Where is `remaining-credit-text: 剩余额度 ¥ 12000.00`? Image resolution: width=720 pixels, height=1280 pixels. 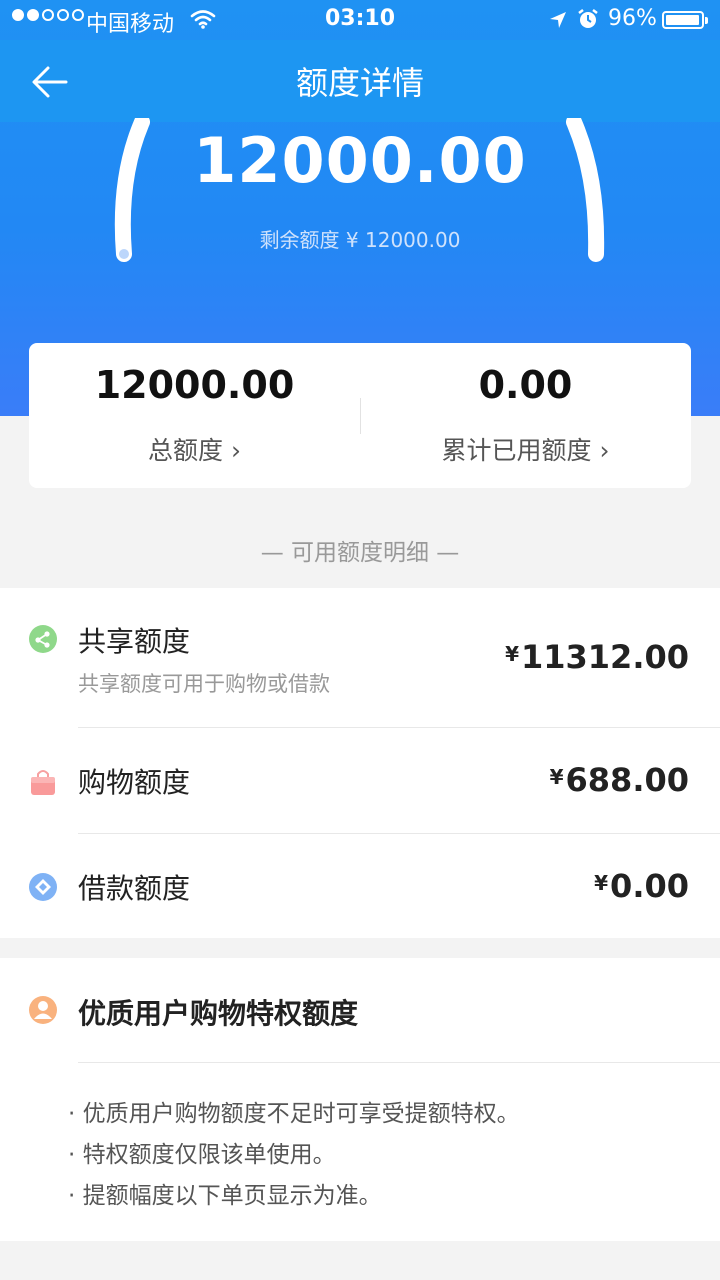
remaining-credit-text: 剩余额度 ¥ 12000.00 is located at coordinates (360, 240).